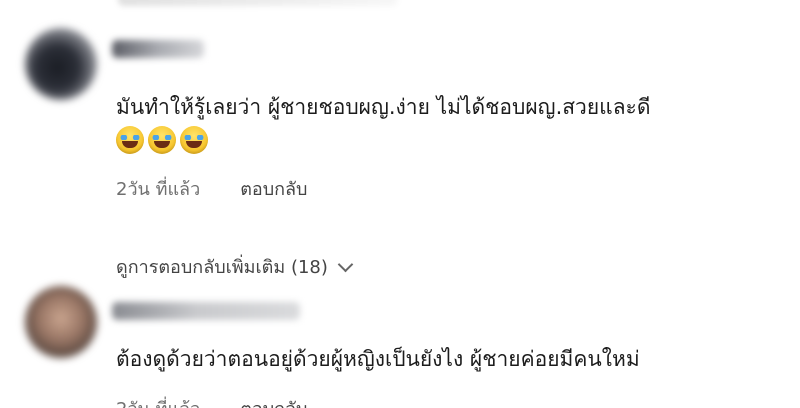 The width and height of the screenshot is (800, 408). What do you see at coordinates (345, 264) in the screenshot?
I see `chevron-down-icon` at bounding box center [345, 264].